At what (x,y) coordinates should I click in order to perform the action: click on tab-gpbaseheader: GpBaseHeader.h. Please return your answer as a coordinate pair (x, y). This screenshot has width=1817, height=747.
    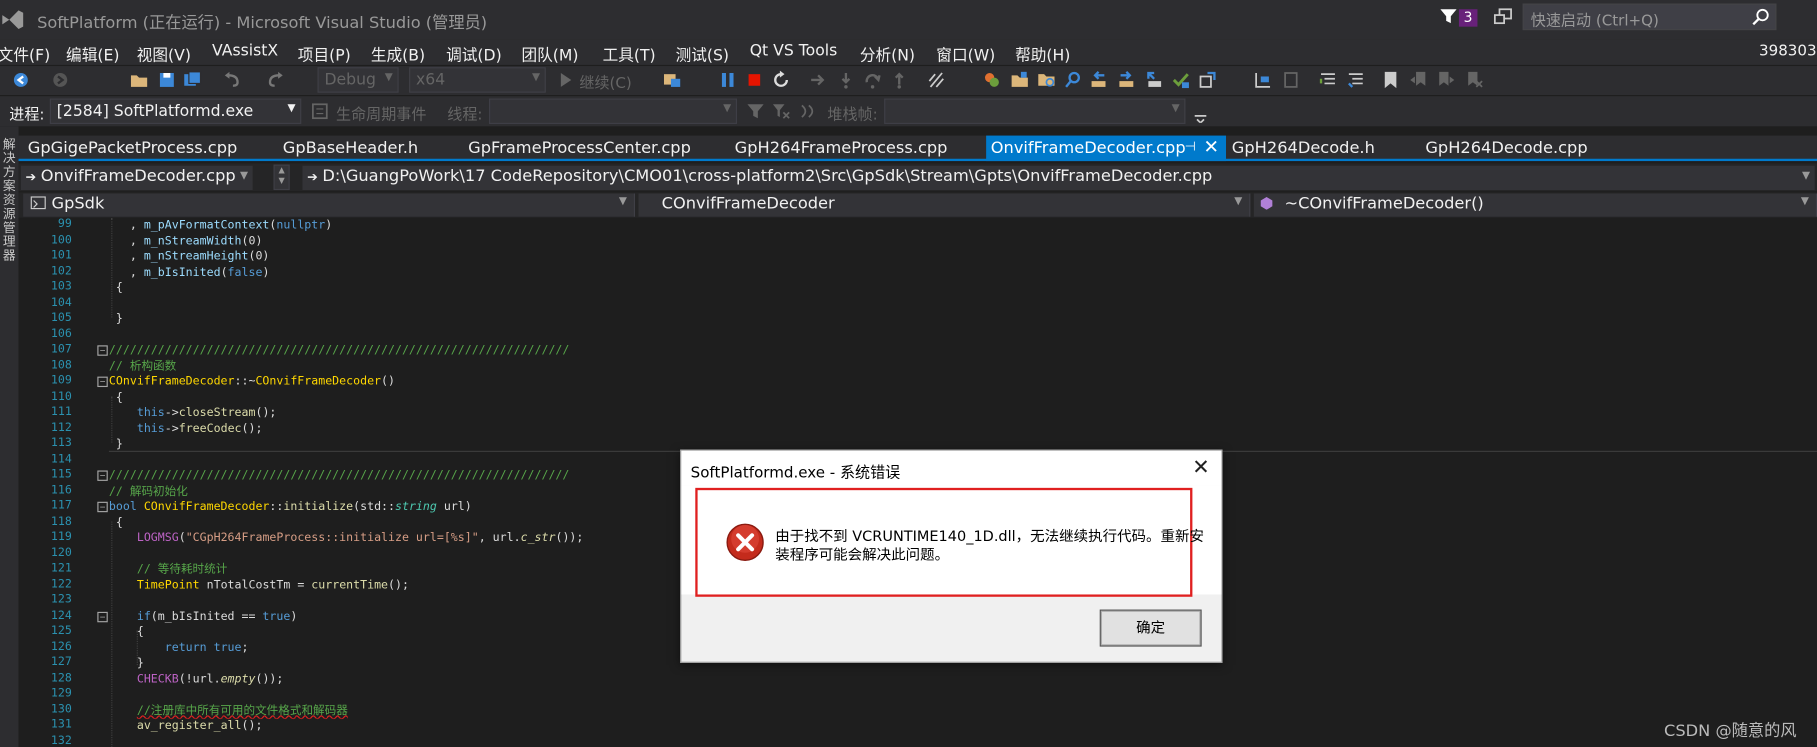
    Looking at the image, I should click on (350, 148).